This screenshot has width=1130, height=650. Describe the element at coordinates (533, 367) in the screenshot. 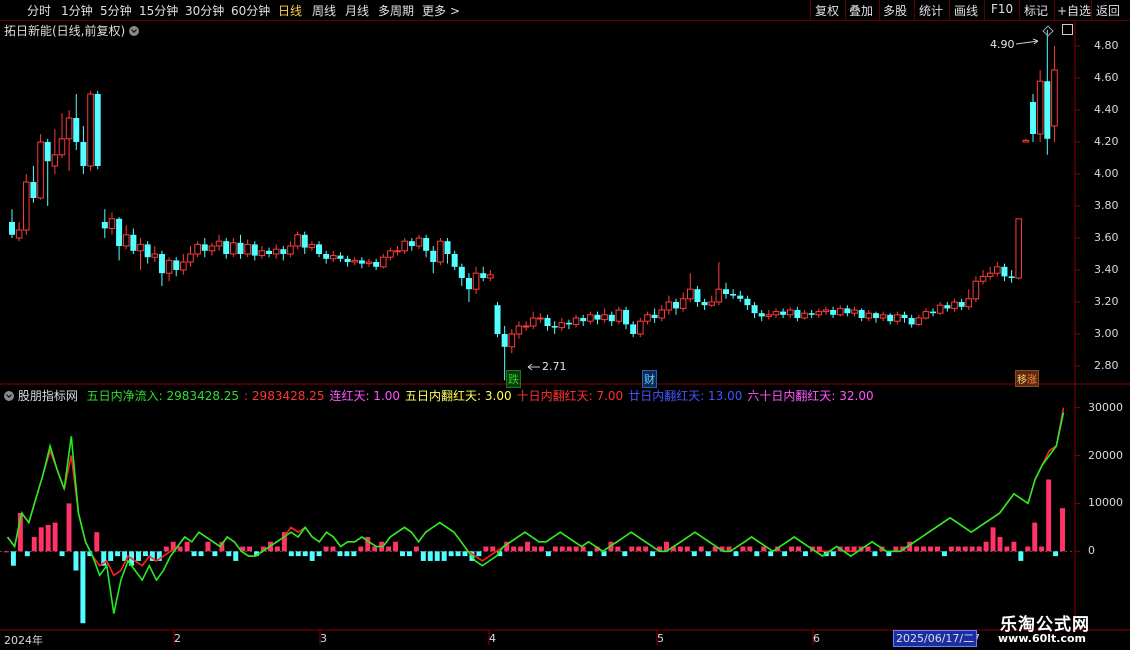

I see `low-arrow-icon` at that location.